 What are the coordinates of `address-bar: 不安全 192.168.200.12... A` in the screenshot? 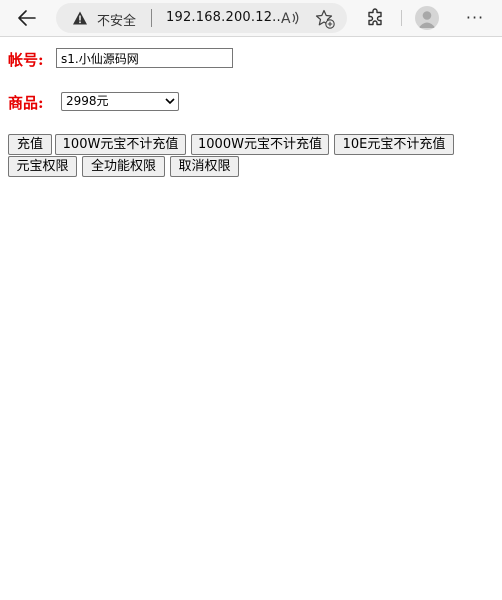 It's located at (201, 18).